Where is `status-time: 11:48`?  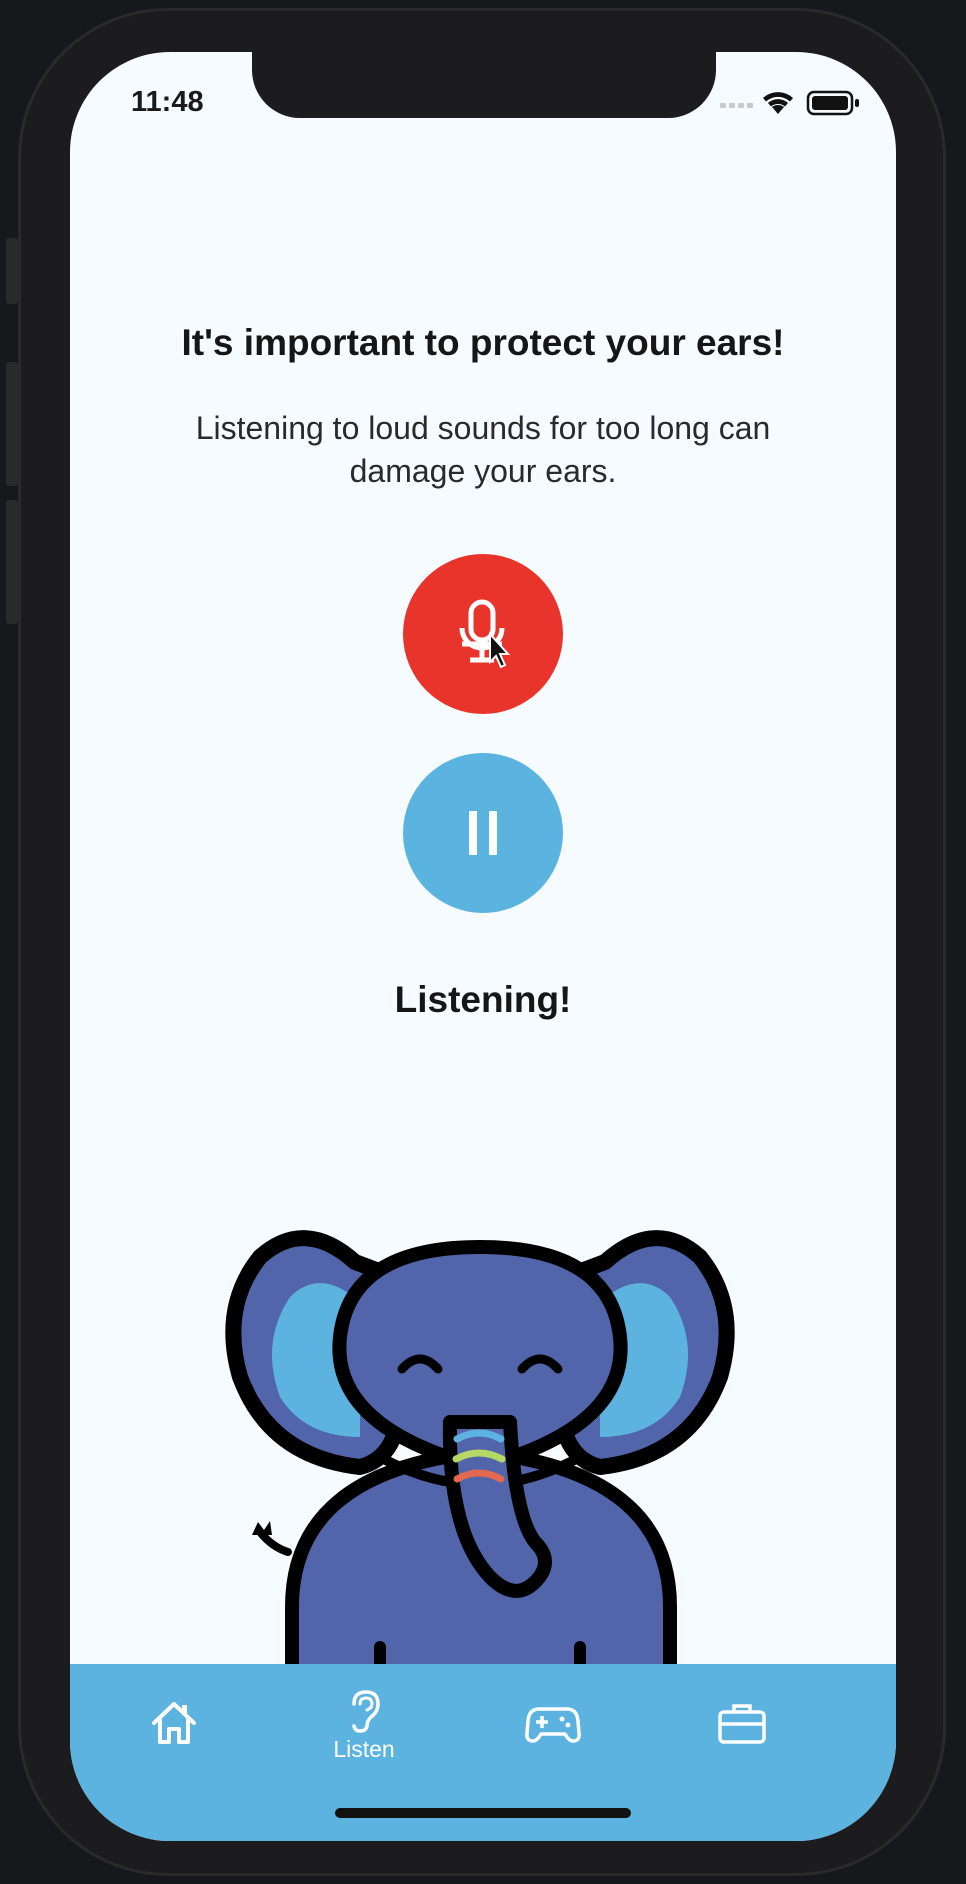
status-time: 11:48 is located at coordinates (167, 102).